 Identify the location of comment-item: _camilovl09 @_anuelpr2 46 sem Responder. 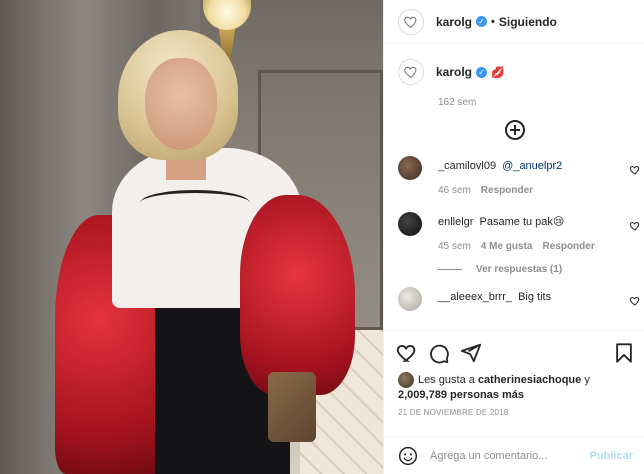
(514, 176).